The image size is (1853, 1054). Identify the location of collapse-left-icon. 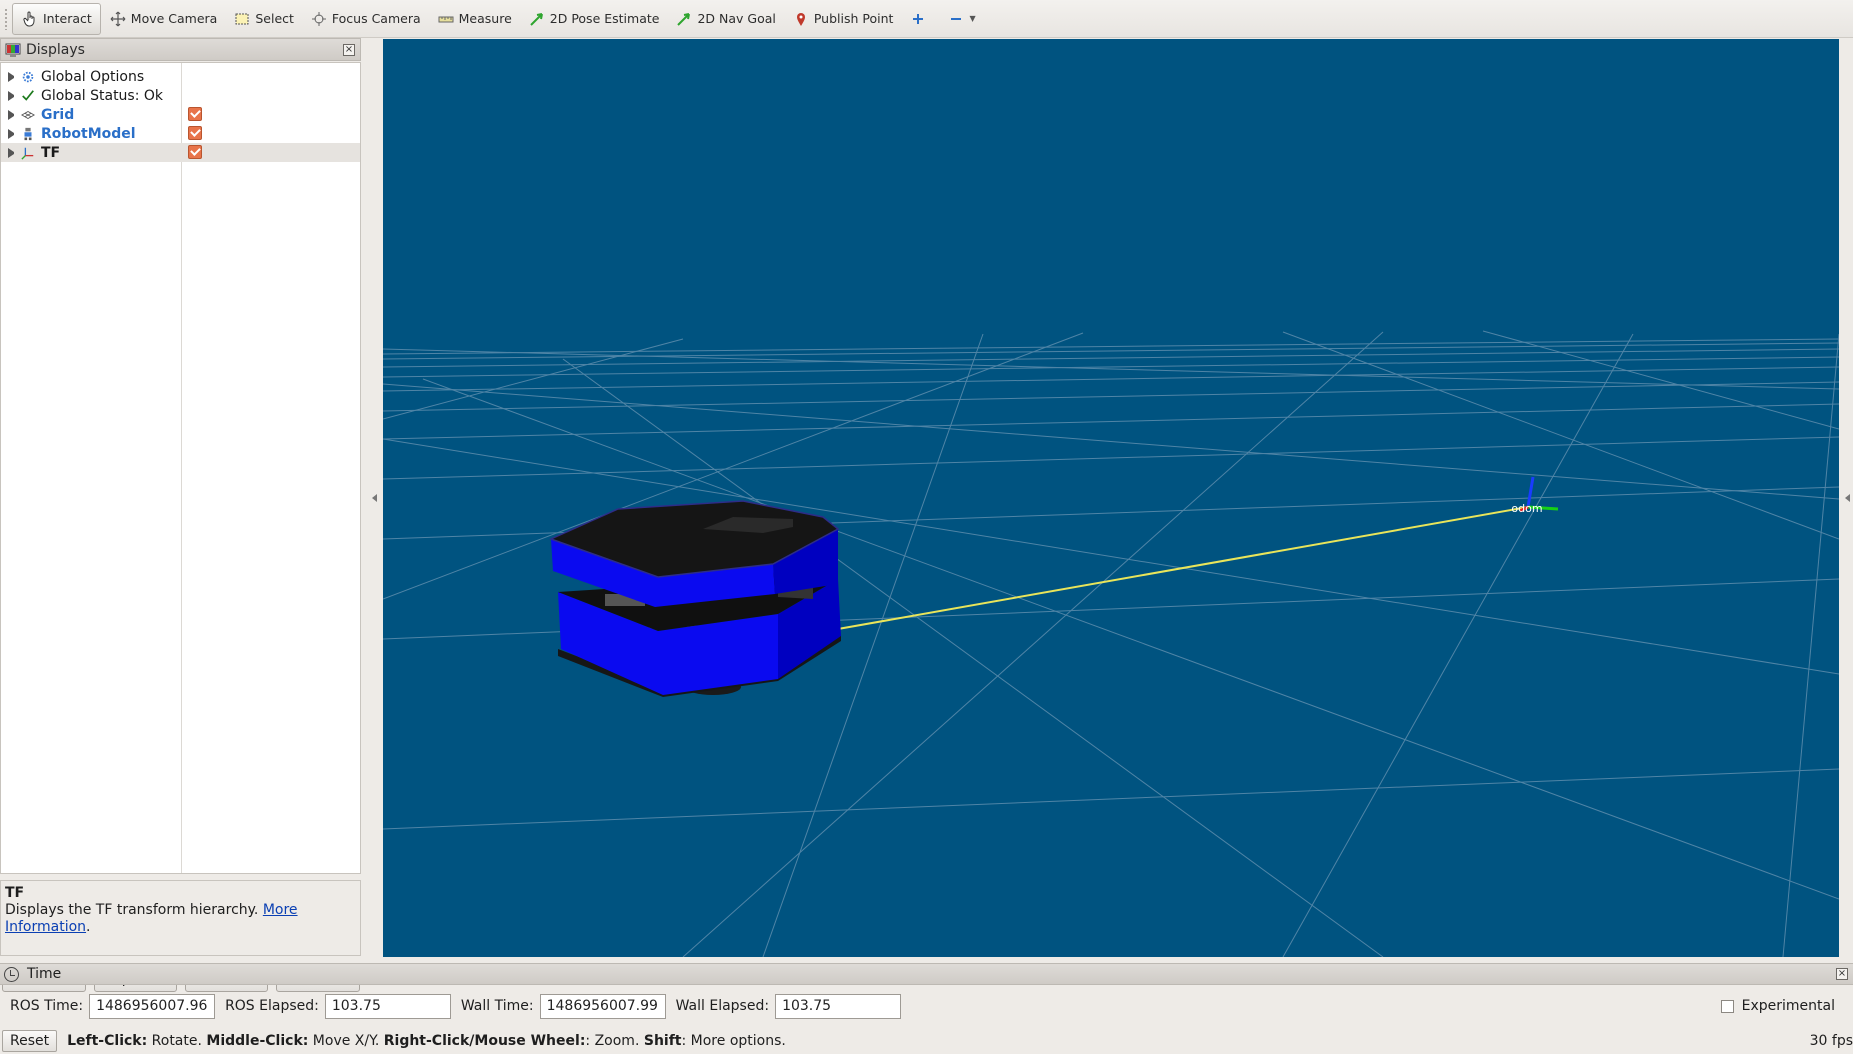
(374, 498).